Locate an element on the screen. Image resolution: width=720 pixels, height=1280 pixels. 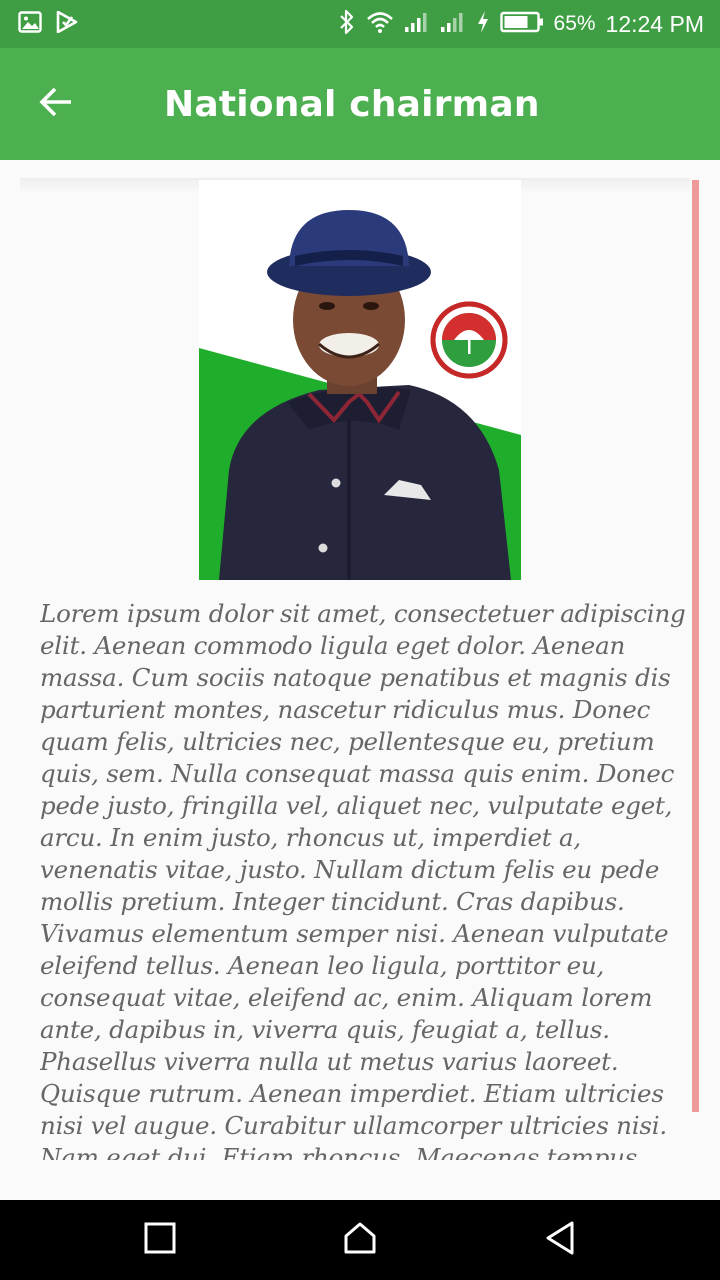
back-triangle-icon is located at coordinates (560, 1240).